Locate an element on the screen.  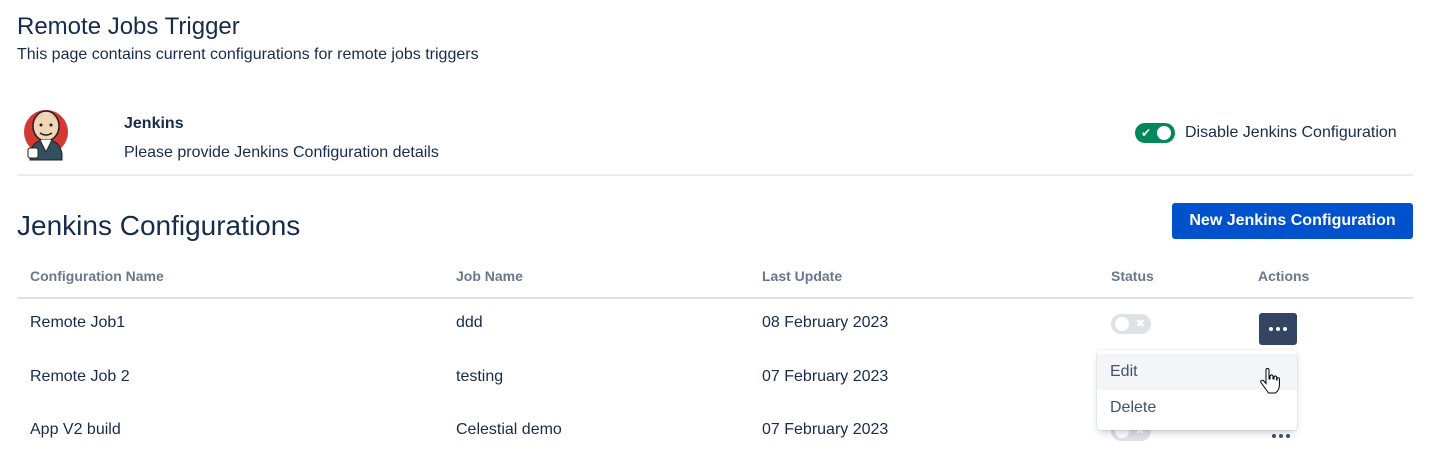
table-header-divider is located at coordinates (715, 298).